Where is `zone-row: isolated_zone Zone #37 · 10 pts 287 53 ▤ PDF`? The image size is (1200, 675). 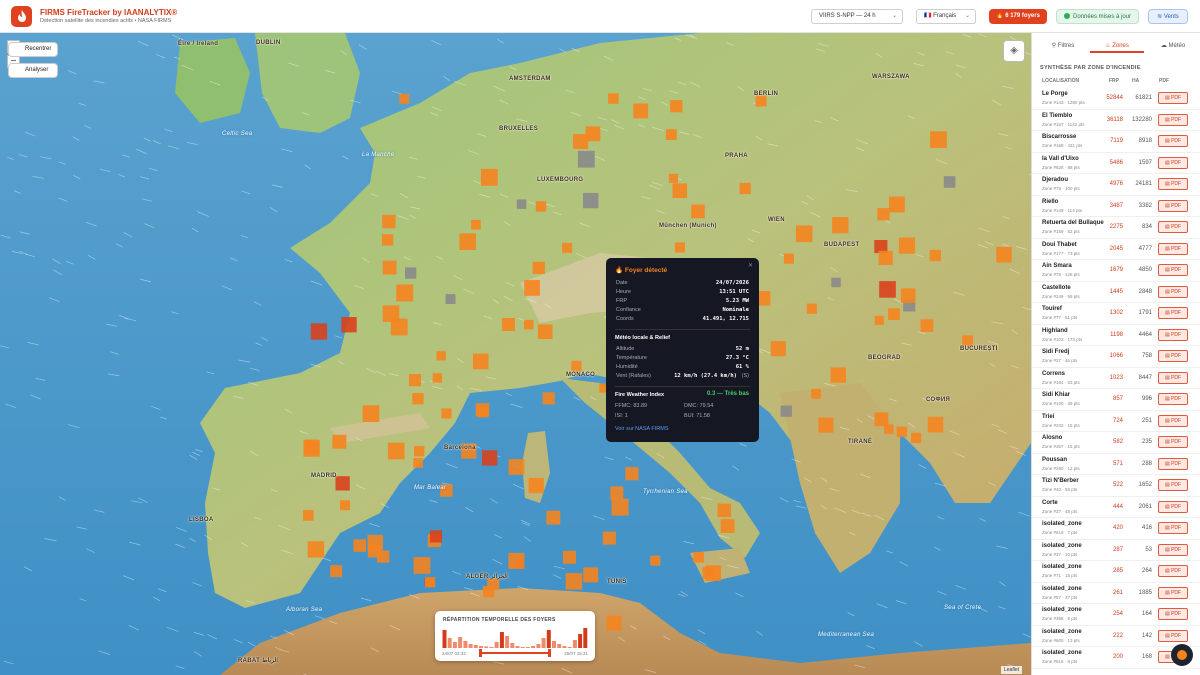 zone-row: isolated_zone Zone #37 · 10 pts 287 53 ▤ PDF is located at coordinates (1116, 550).